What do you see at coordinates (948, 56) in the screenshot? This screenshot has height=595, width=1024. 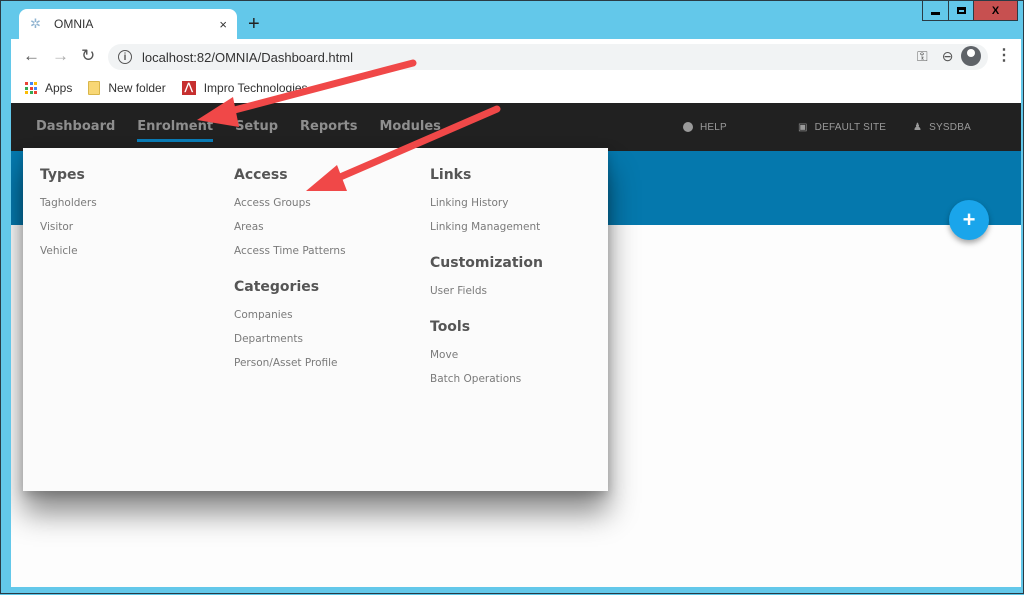 I see `zoom-out-icon: ⊖` at bounding box center [948, 56].